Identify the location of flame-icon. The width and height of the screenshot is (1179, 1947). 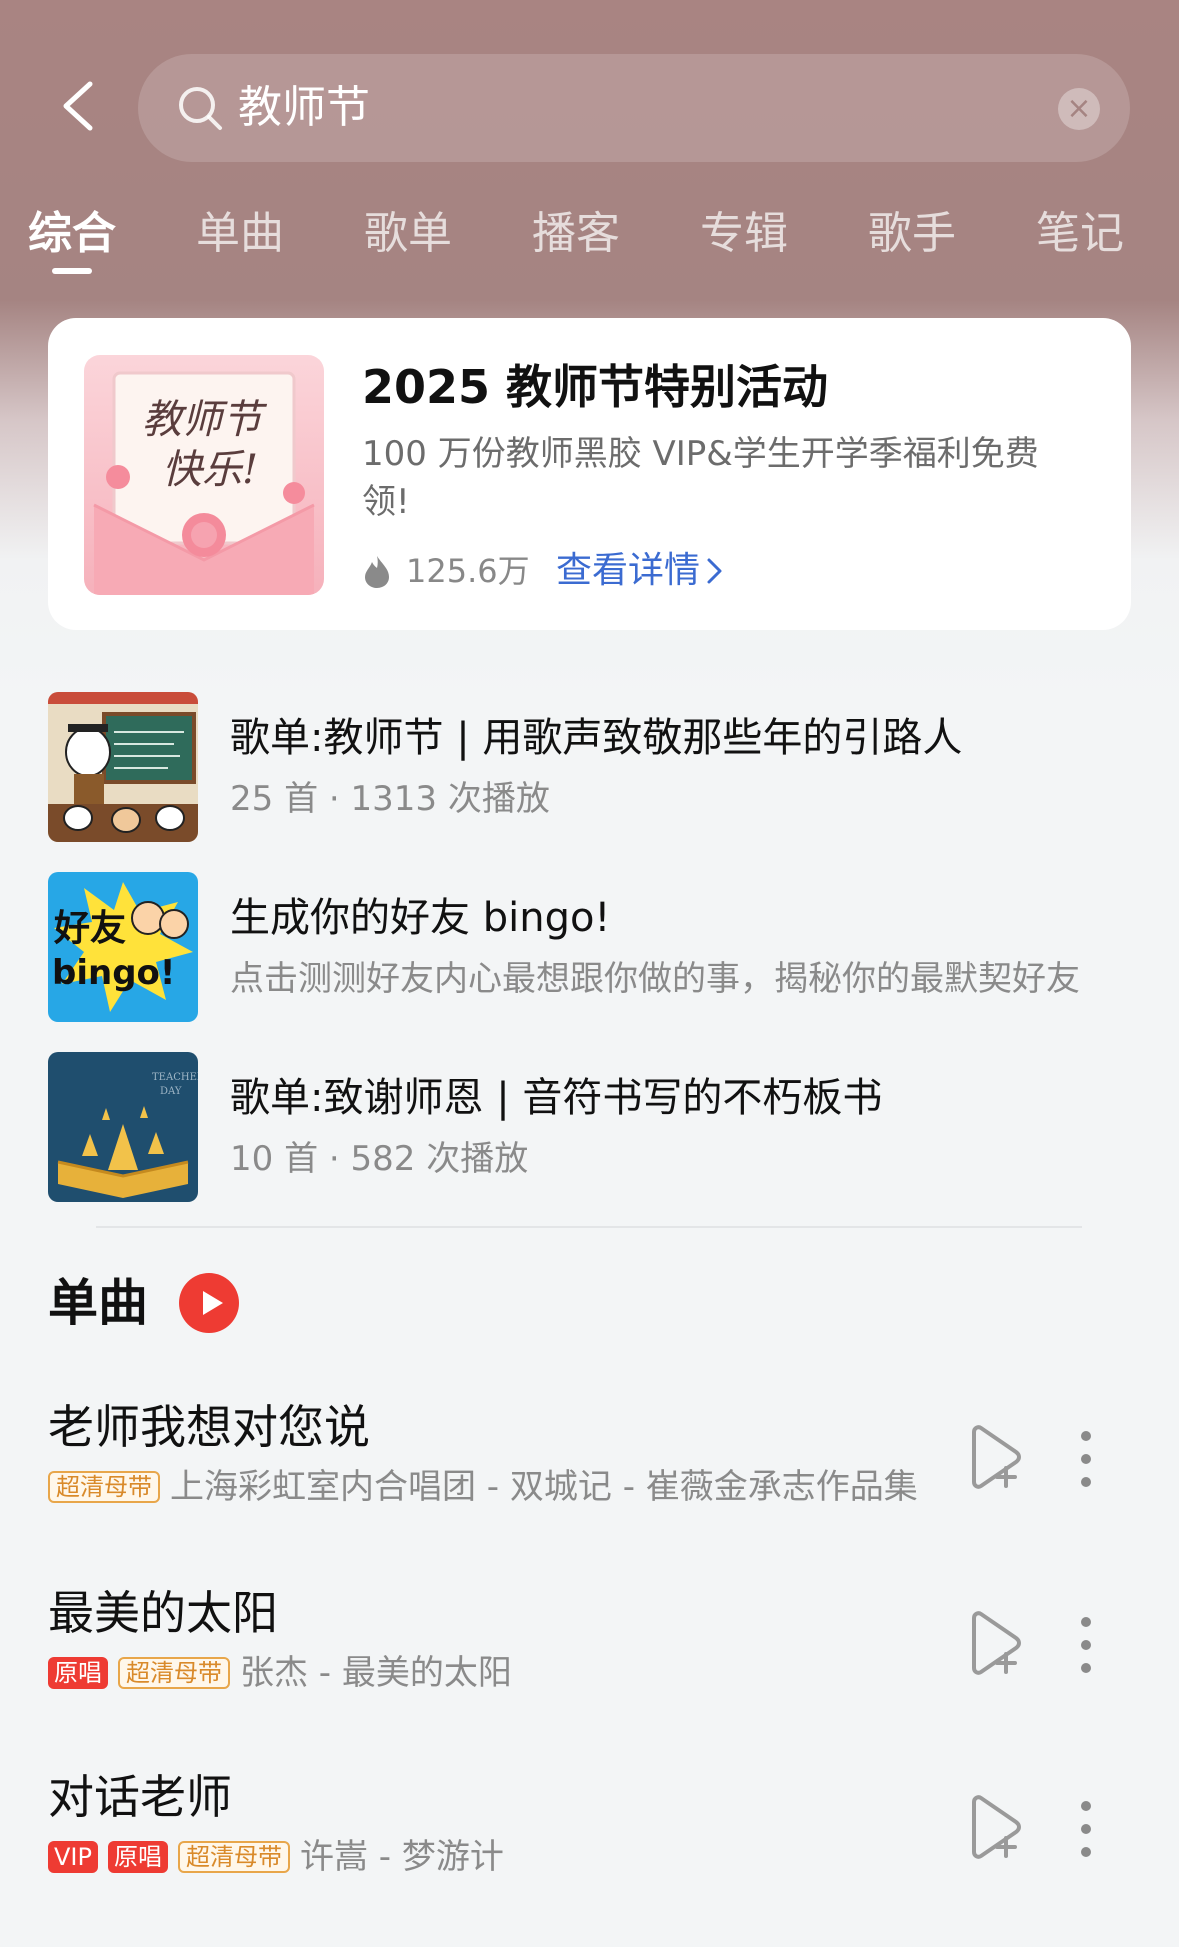
(377, 572).